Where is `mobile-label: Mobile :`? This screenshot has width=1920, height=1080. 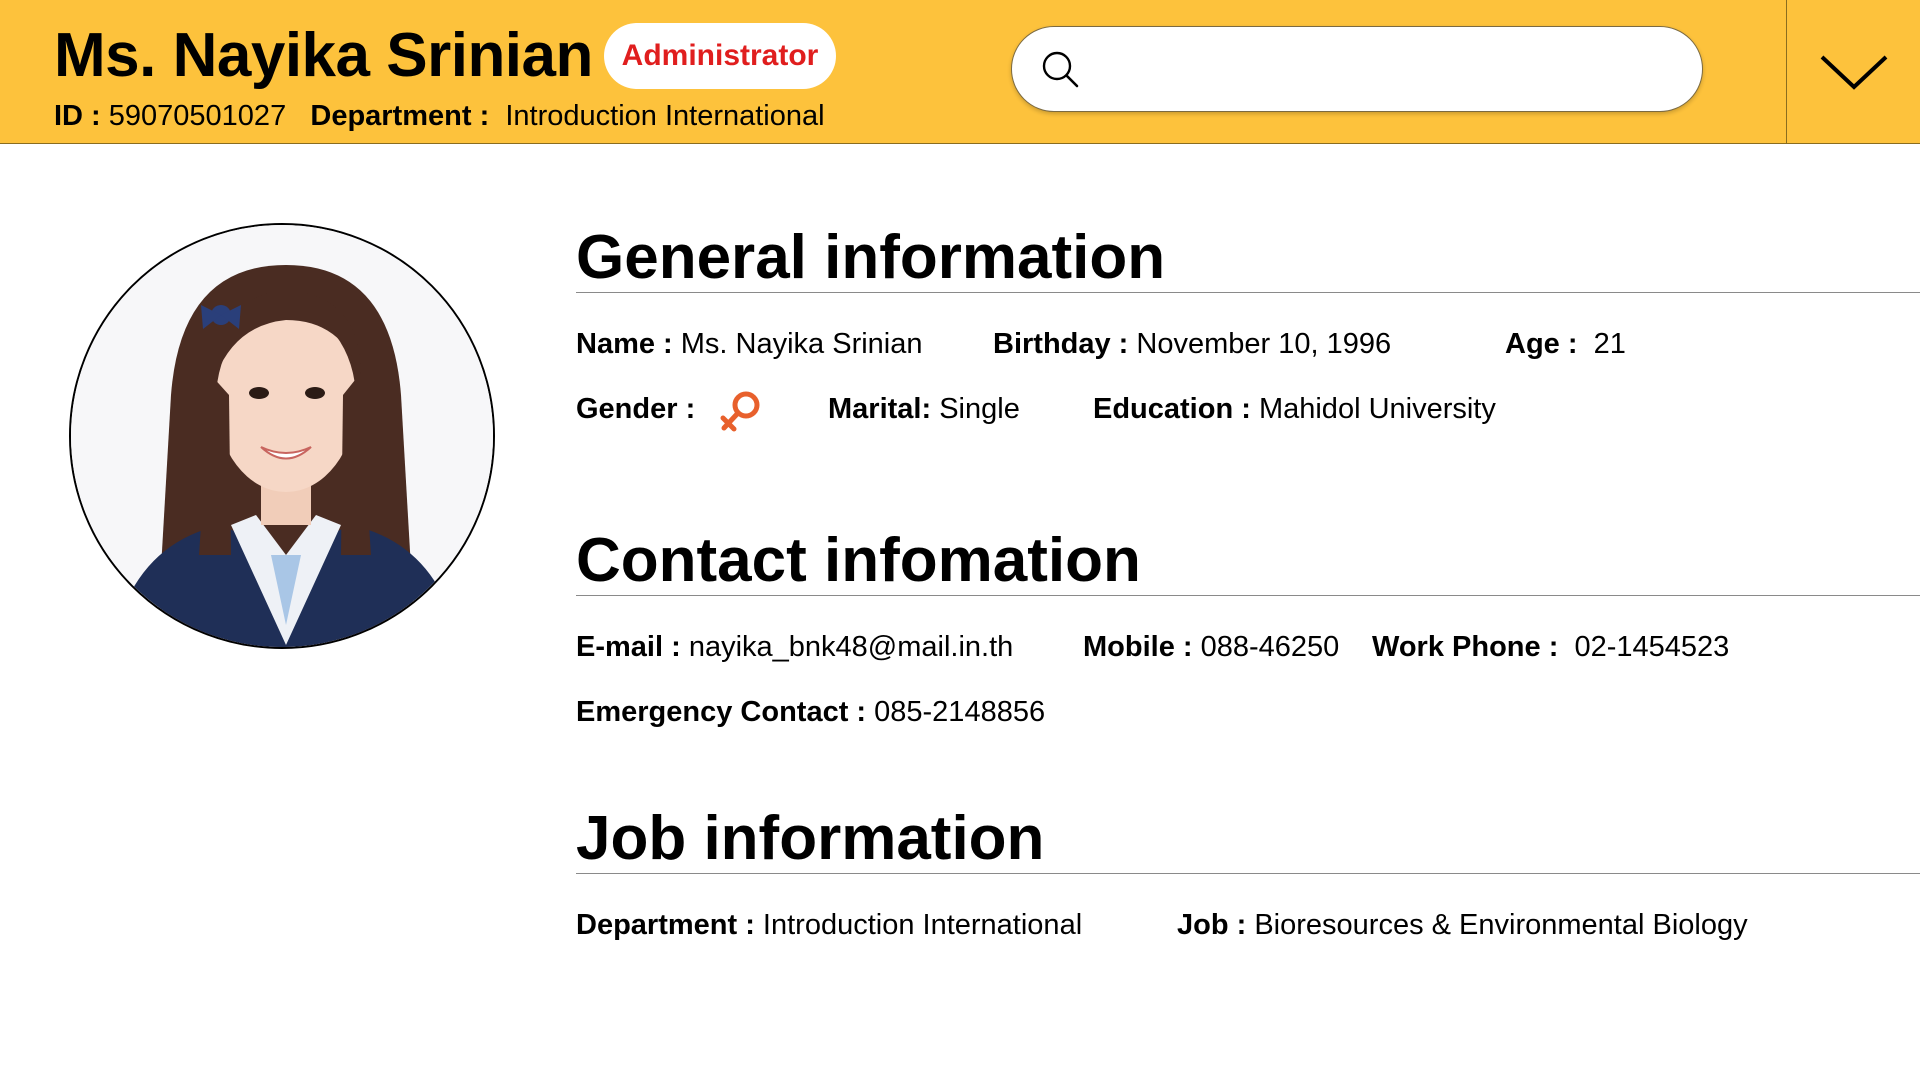 mobile-label: Mobile : is located at coordinates (1138, 647).